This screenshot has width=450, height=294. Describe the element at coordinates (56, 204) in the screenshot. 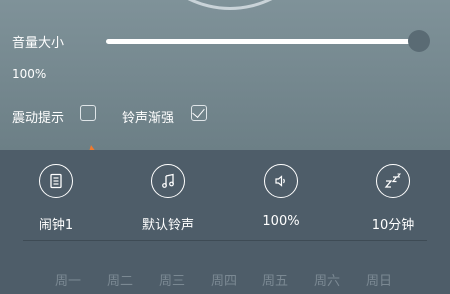

I see `alarm-name-control: 闹钟1` at that location.